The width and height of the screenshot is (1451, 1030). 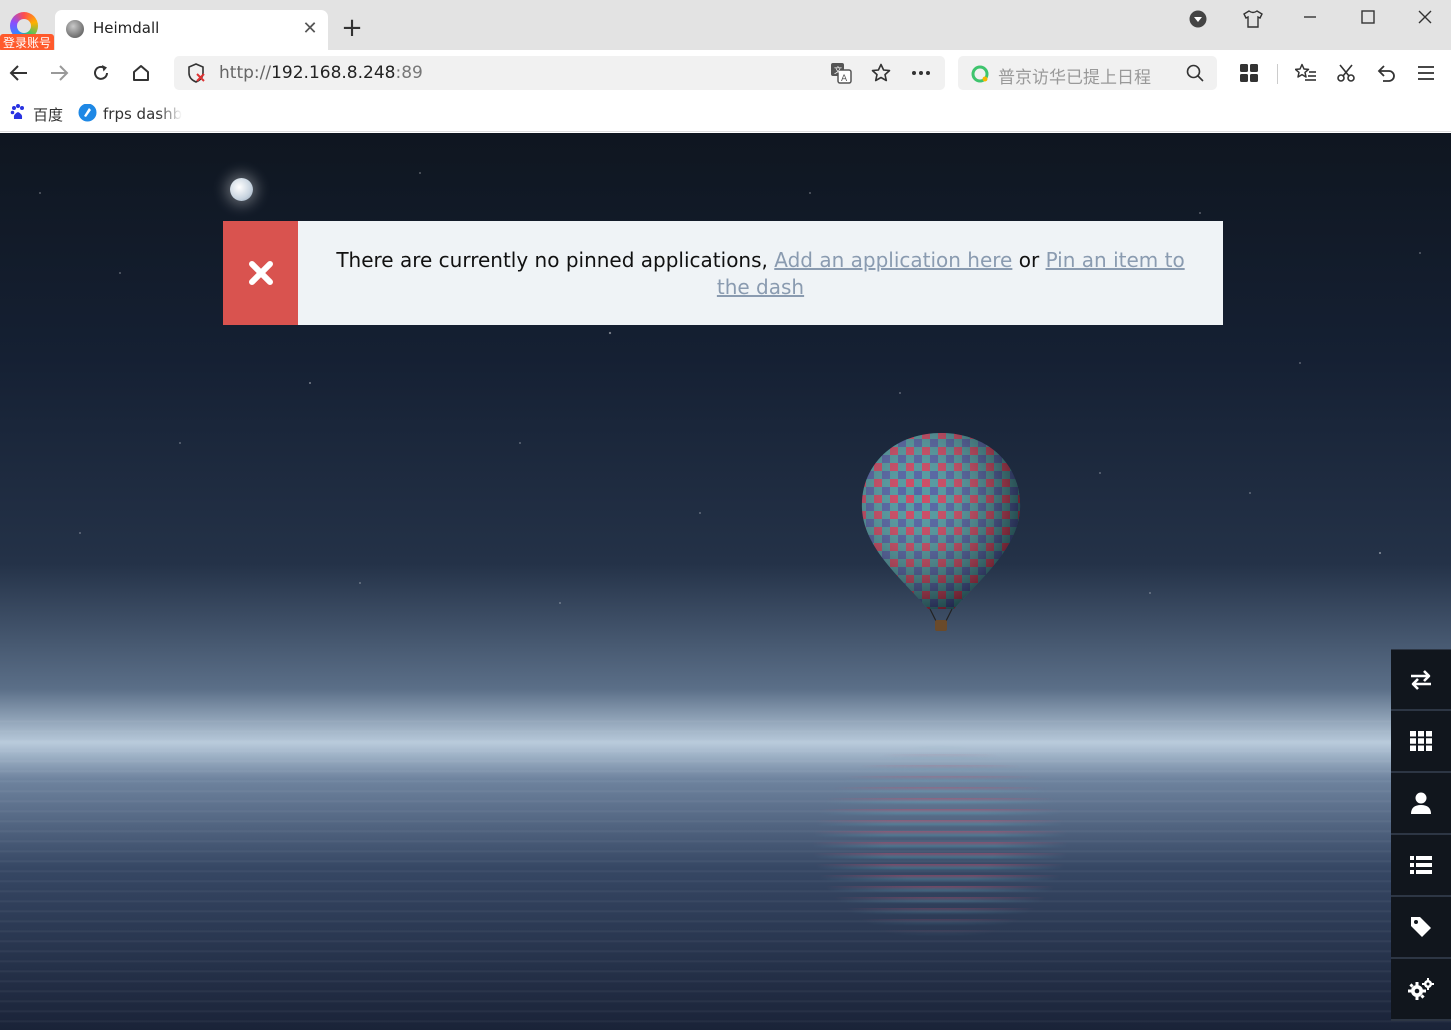 I want to click on insecure-shield-icon, so click(x=196, y=73).